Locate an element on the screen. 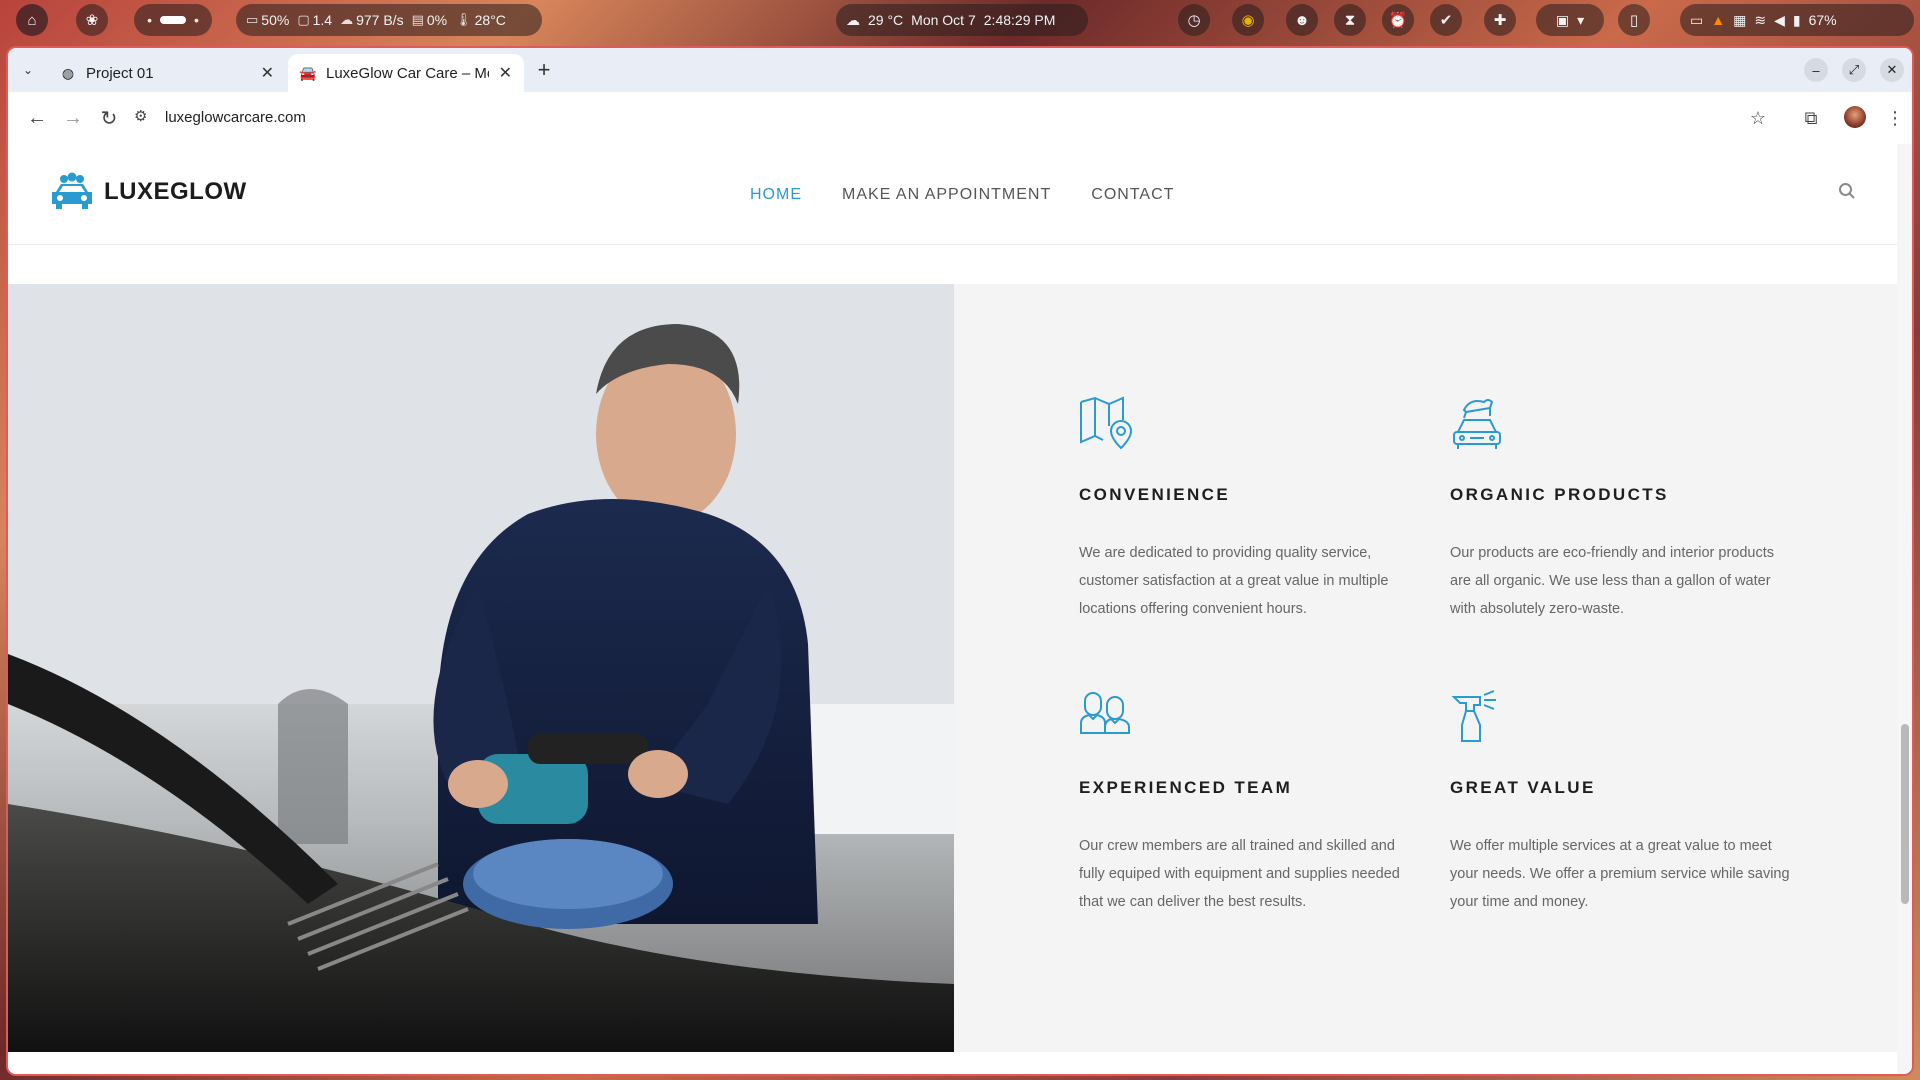  cloud-icon: ☁ is located at coordinates (347, 19).